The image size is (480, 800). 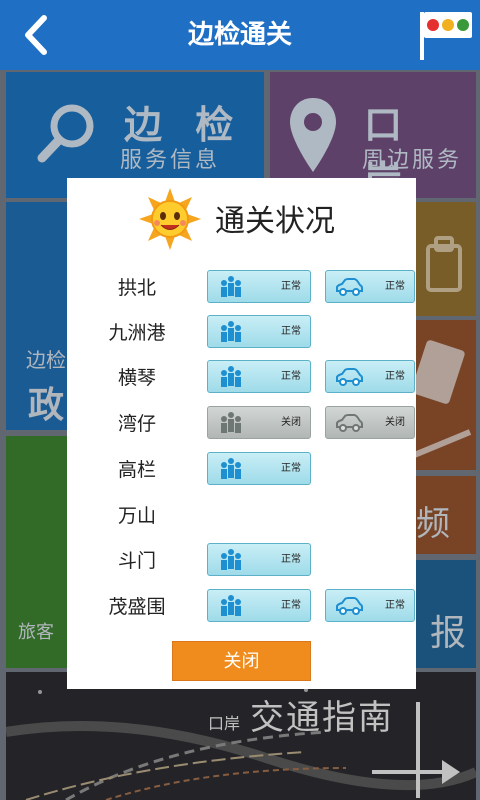 What do you see at coordinates (136, 516) in the screenshot?
I see `port-name: 万山` at bounding box center [136, 516].